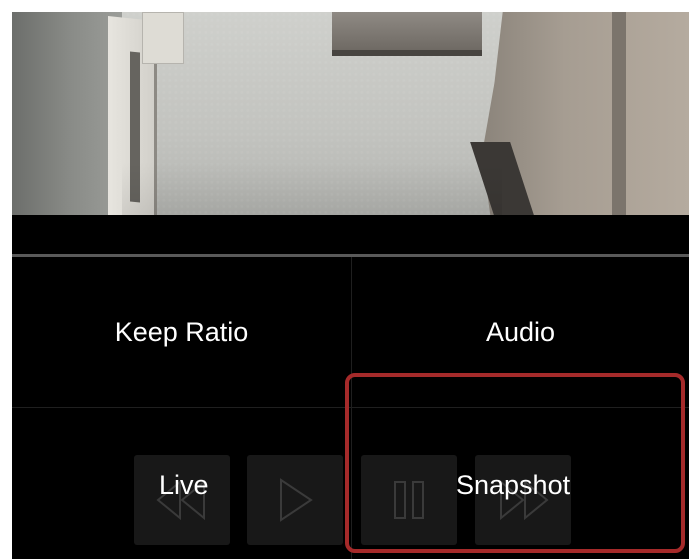 The width and height of the screenshot is (689, 559). I want to click on snapshot-label: Snapshot, so click(513, 485).